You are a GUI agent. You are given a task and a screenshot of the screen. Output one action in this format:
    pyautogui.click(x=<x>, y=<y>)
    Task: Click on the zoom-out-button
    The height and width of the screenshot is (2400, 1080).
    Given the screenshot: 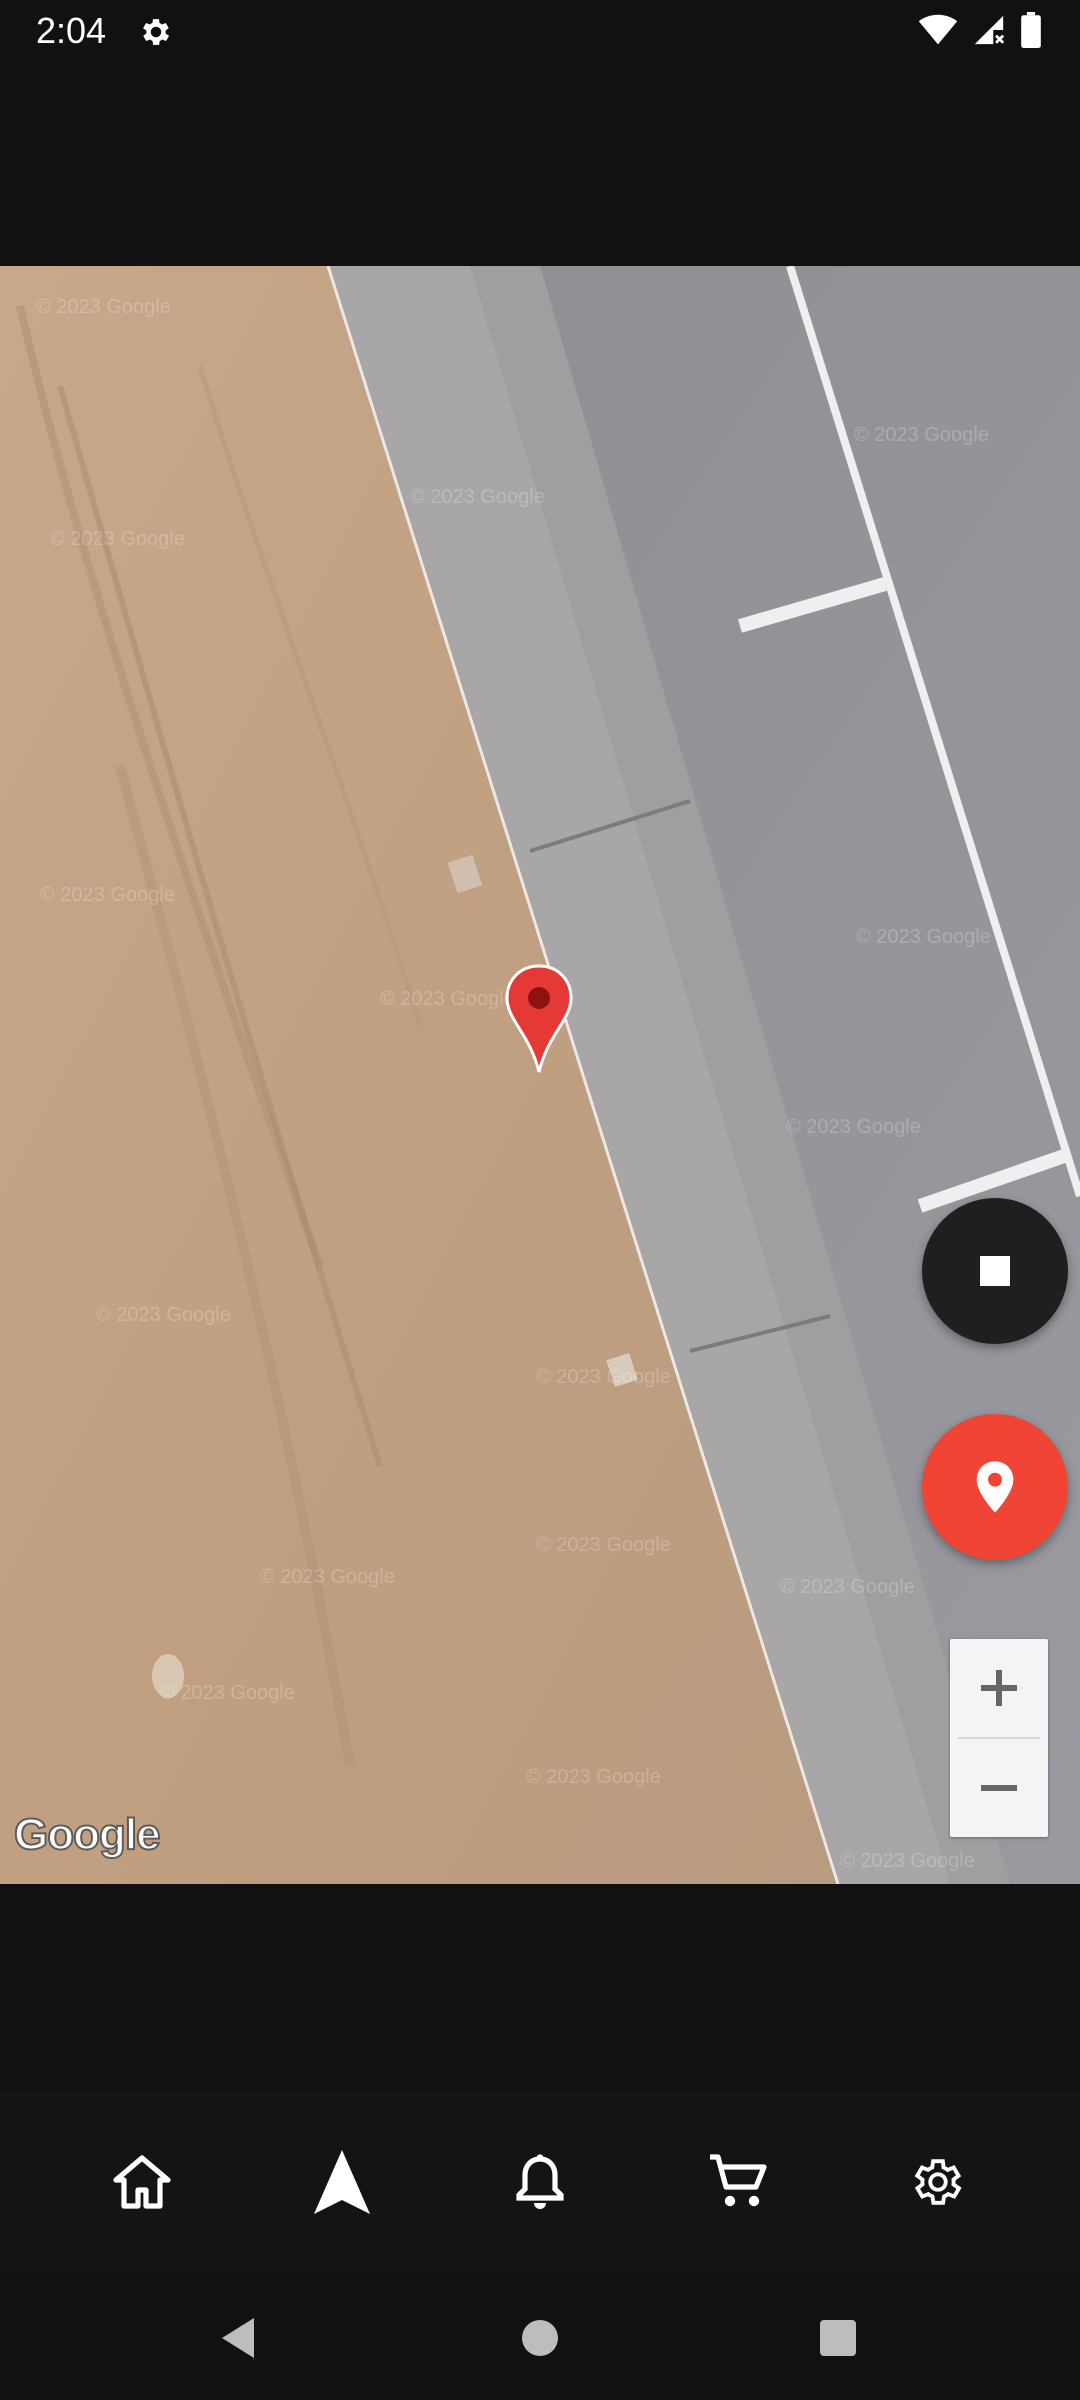 What is the action you would take?
    pyautogui.click(x=999, y=1788)
    